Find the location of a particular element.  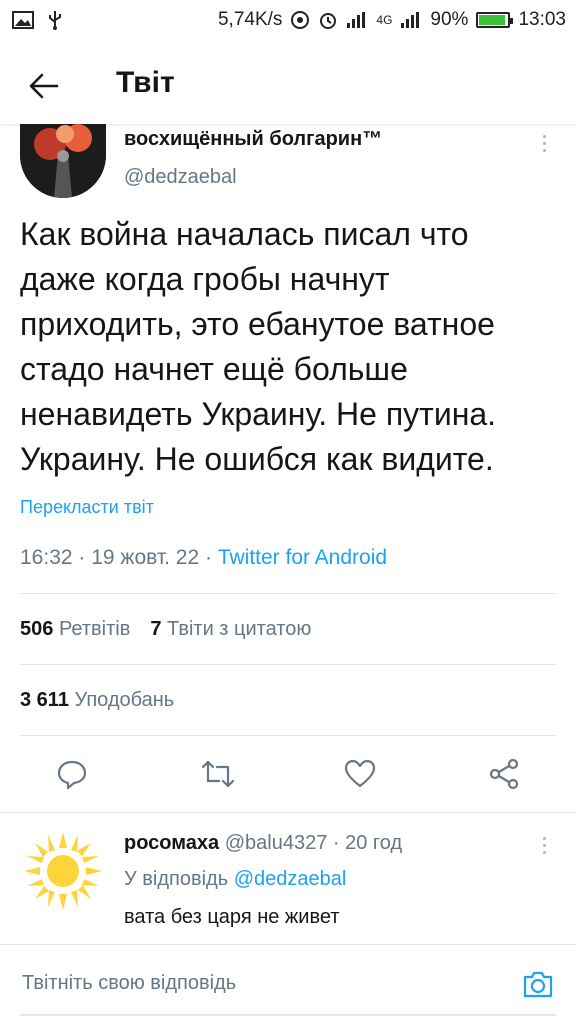

tweet-source-link: Twitter for Android is located at coordinates (302, 557).